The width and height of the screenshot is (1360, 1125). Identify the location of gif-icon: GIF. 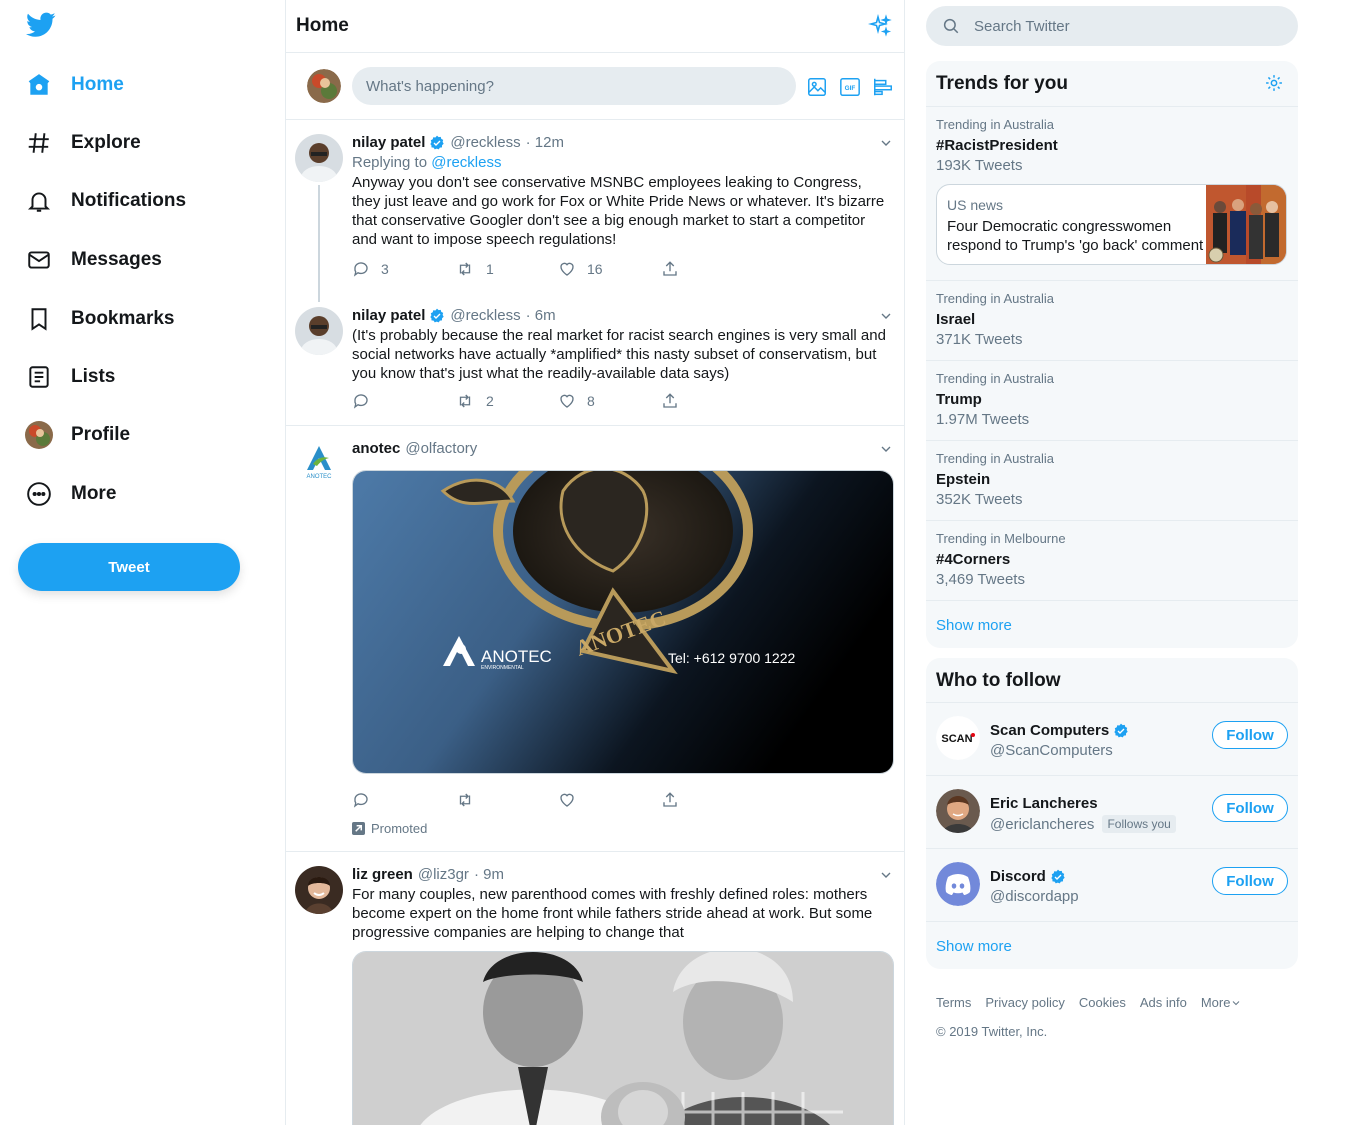
(850, 87).